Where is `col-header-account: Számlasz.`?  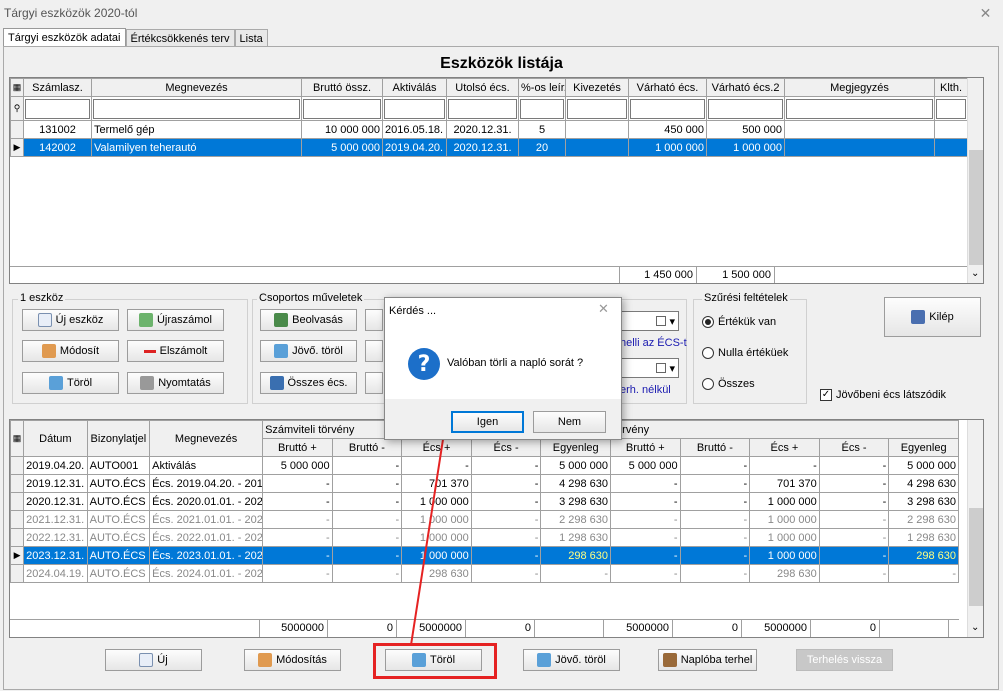
col-header-account: Számlasz. is located at coordinates (57, 87).